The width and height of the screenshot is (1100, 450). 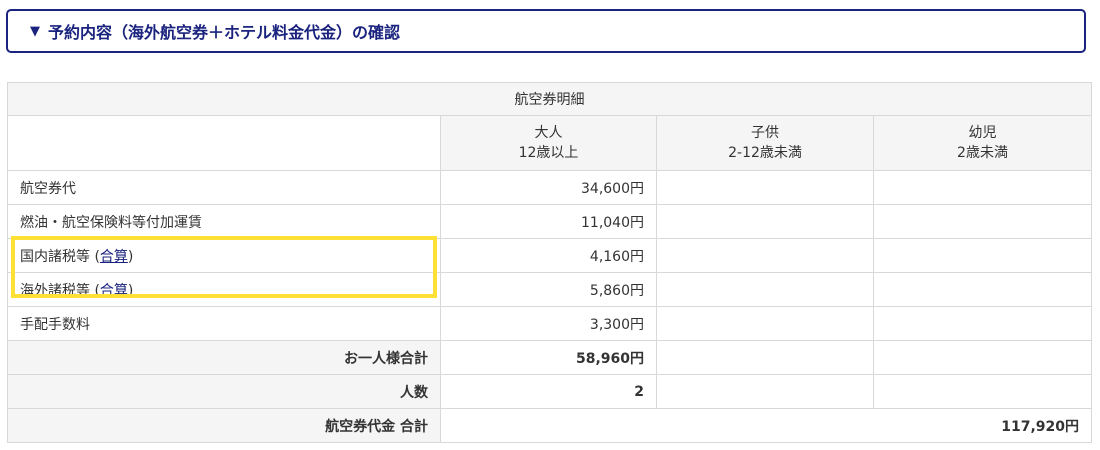 I want to click on column-header-infant-title: 幼児, so click(x=982, y=133).